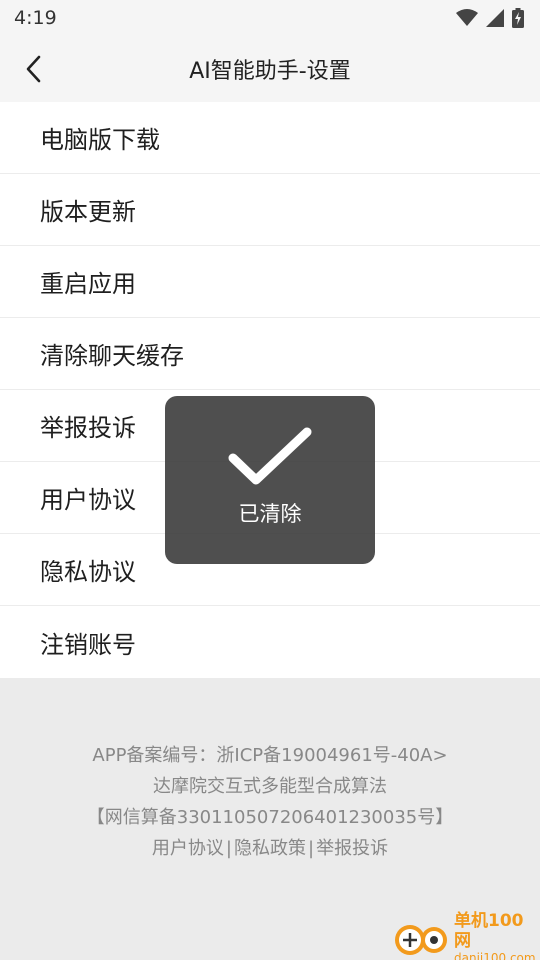  Describe the element at coordinates (112, 356) in the screenshot. I see `menu-item-label: 清除聊天缓存` at that location.